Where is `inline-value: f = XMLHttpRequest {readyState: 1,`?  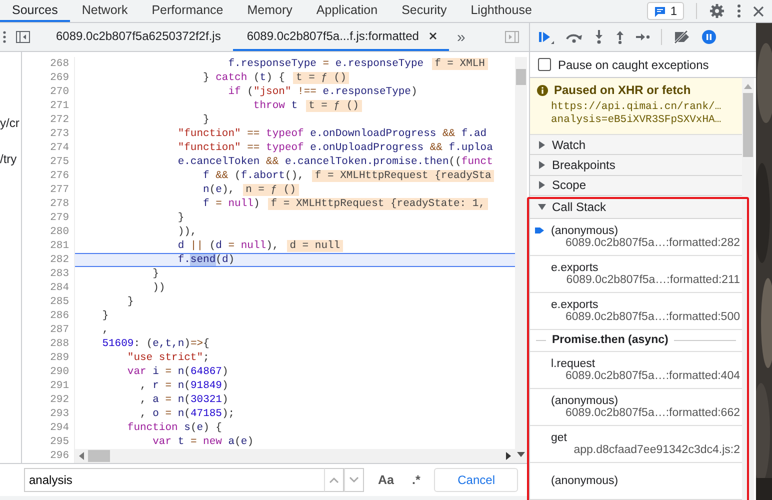
inline-value: f = XMLHttpRequest {readyState: 1, is located at coordinates (378, 204).